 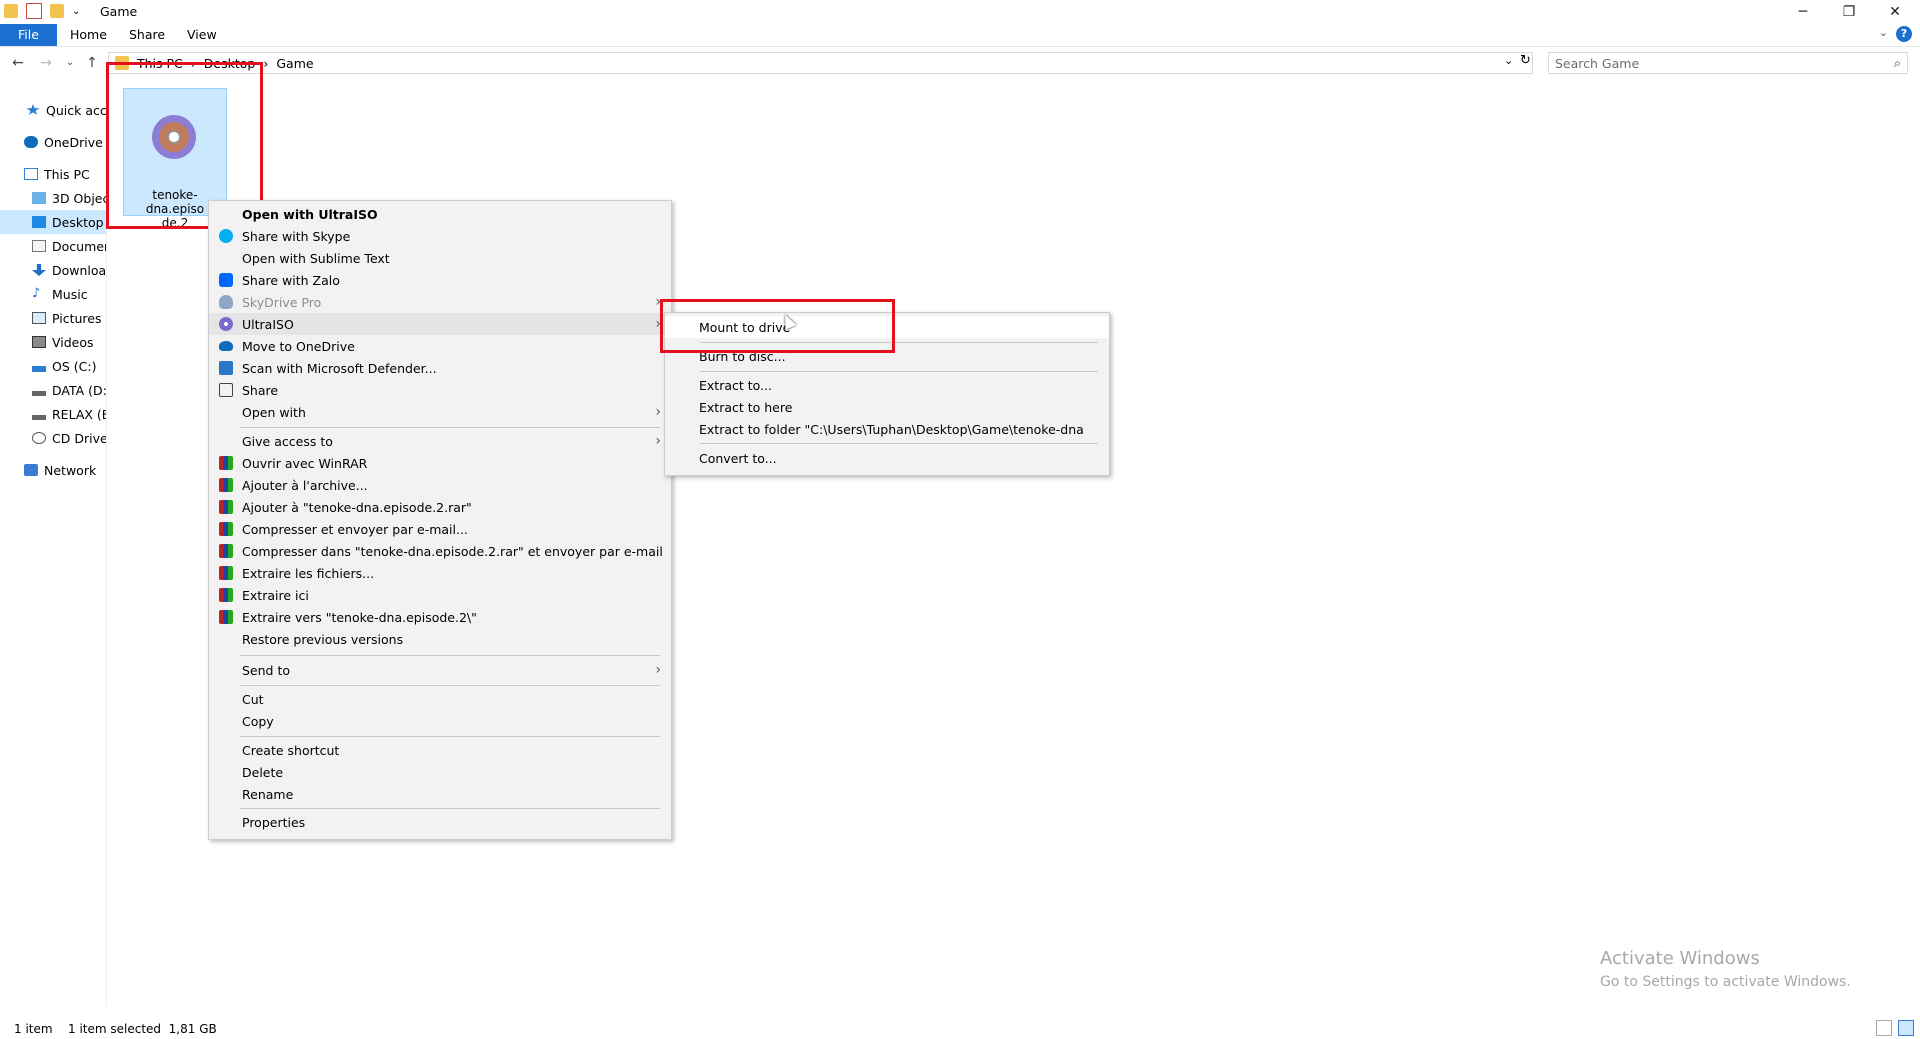 What do you see at coordinates (53, 174) in the screenshot?
I see `sidebar-item-this-pc: This PC` at bounding box center [53, 174].